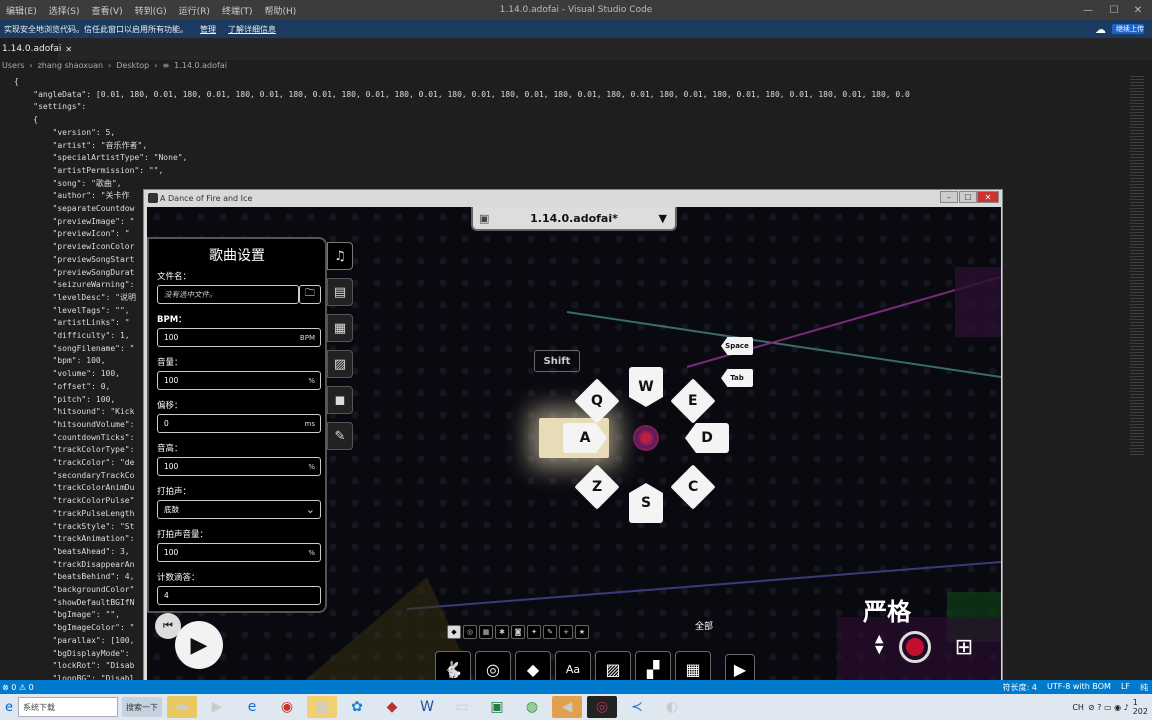 This screenshot has width=1152, height=720. Describe the element at coordinates (550, 632) in the screenshot. I see `wrench-tab-icon: ✎` at that location.